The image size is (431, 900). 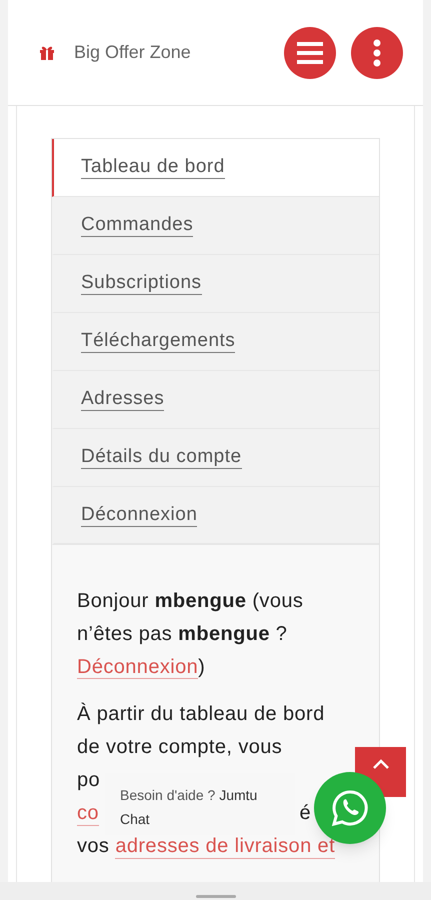 I want to click on site-title: Big Offer Zone, so click(x=132, y=52).